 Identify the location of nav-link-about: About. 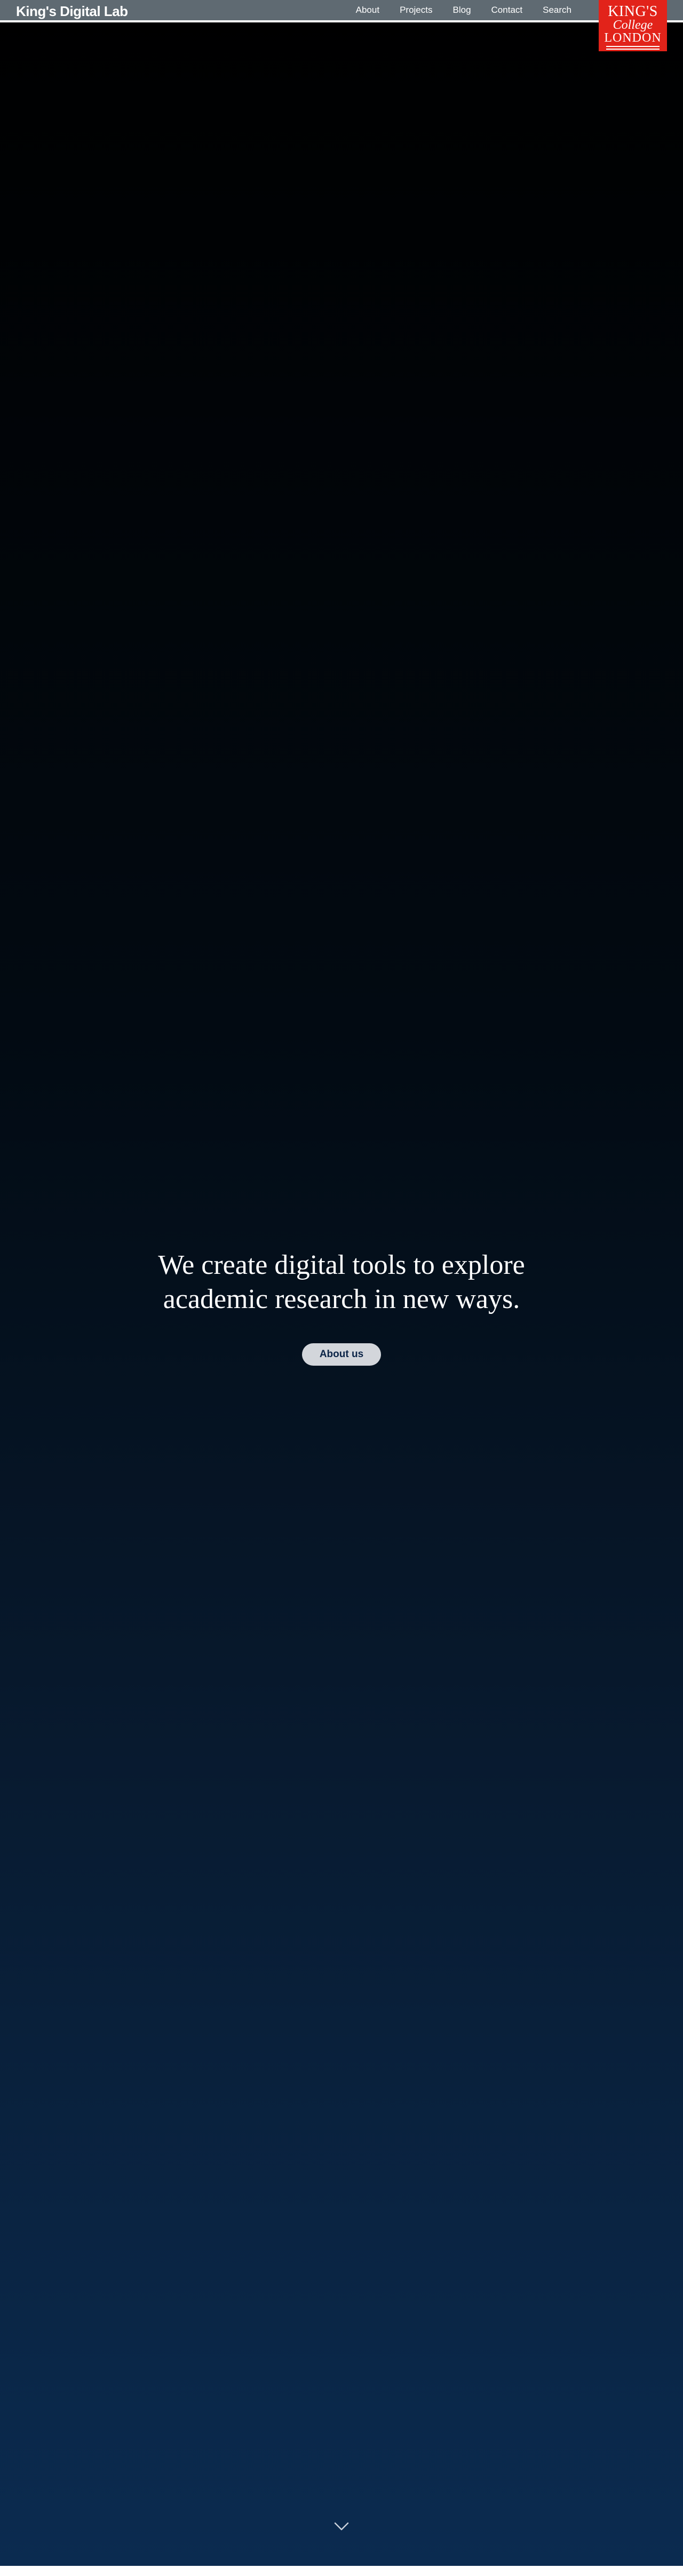
(368, 10).